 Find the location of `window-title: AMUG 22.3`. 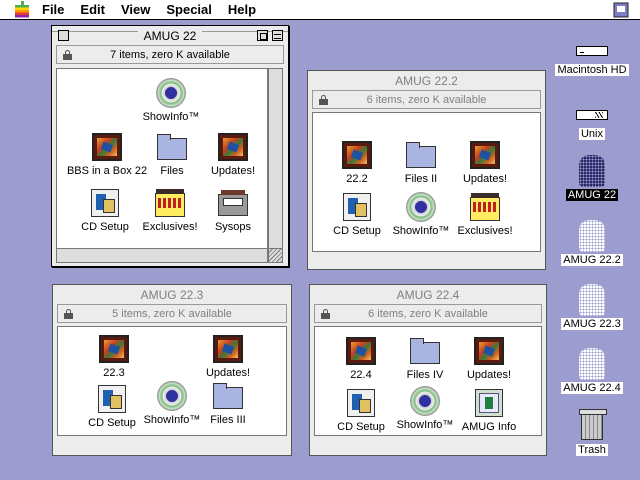

window-title: AMUG 22.3 is located at coordinates (172, 294).